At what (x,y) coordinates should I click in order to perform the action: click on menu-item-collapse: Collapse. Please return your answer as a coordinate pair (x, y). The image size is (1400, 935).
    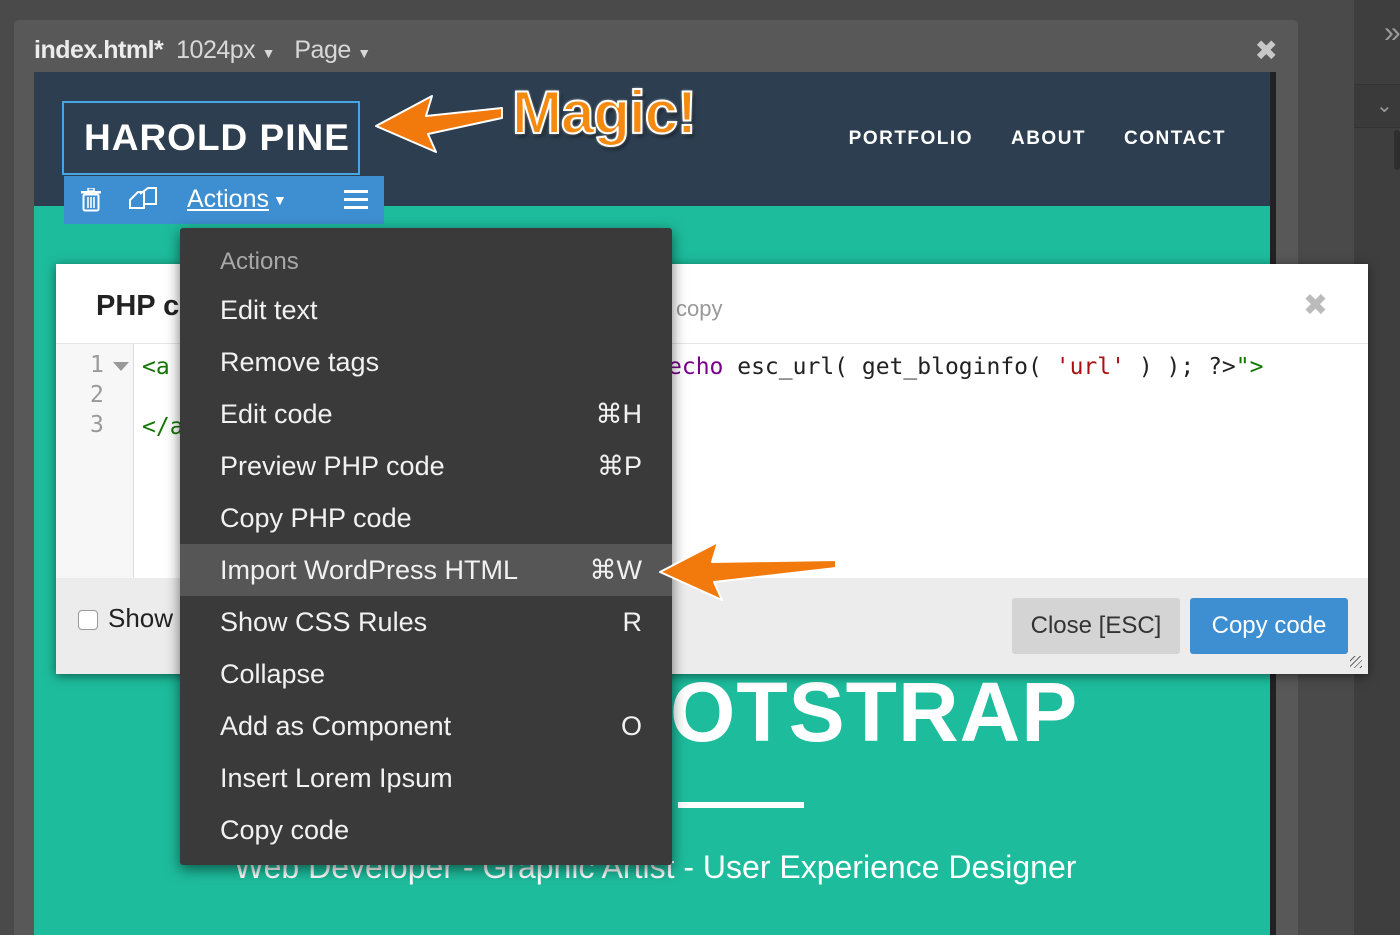
    Looking at the image, I should click on (426, 674).